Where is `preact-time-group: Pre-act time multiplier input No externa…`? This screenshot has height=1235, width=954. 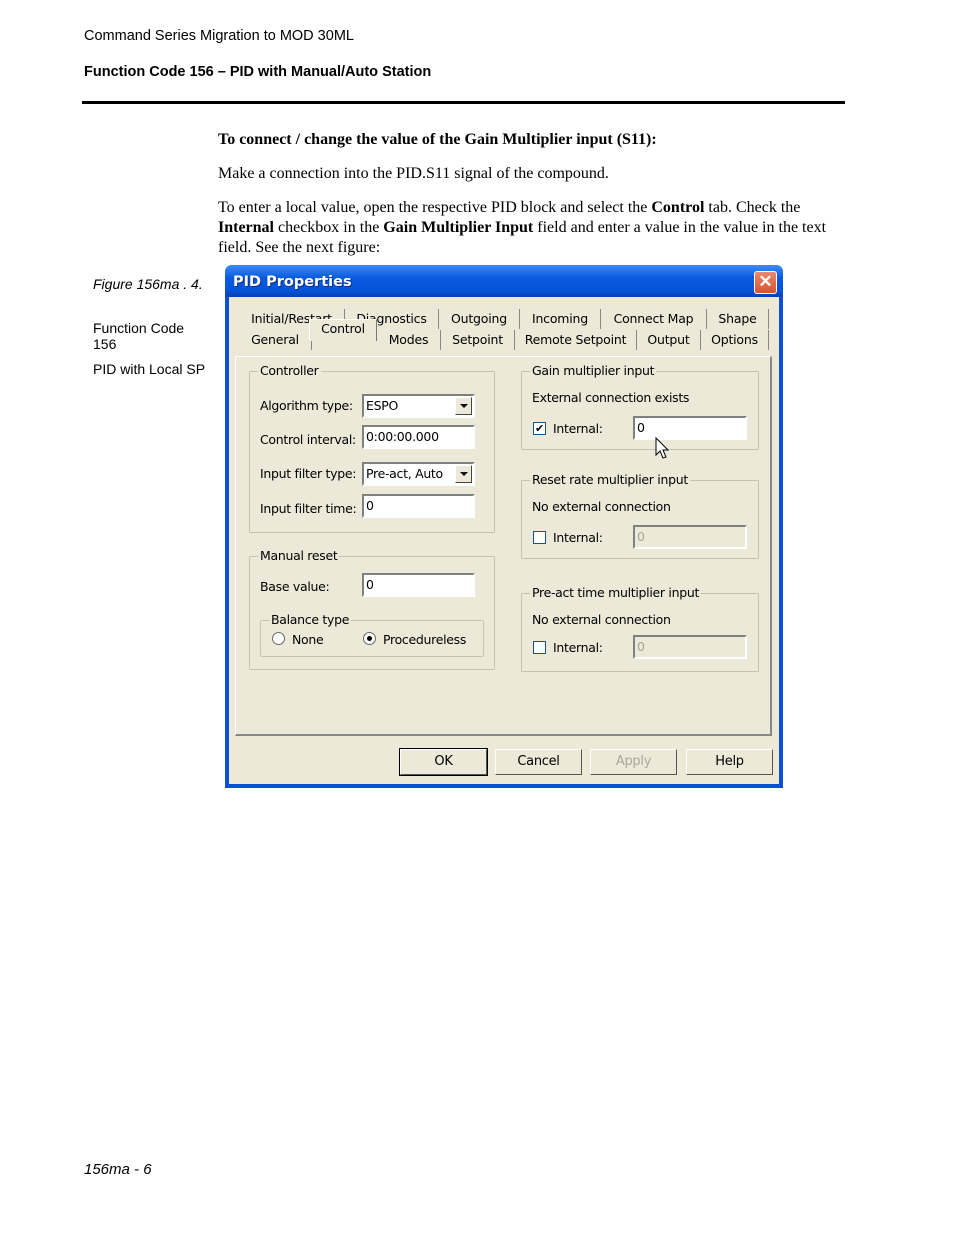
preact-time-group: Pre-act time multiplier input No externa… is located at coordinates (640, 628).